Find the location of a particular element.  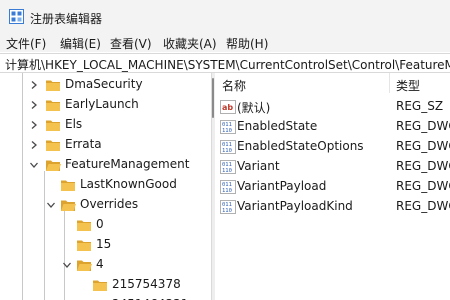

menu-edit: 编辑(E) is located at coordinates (80, 43).